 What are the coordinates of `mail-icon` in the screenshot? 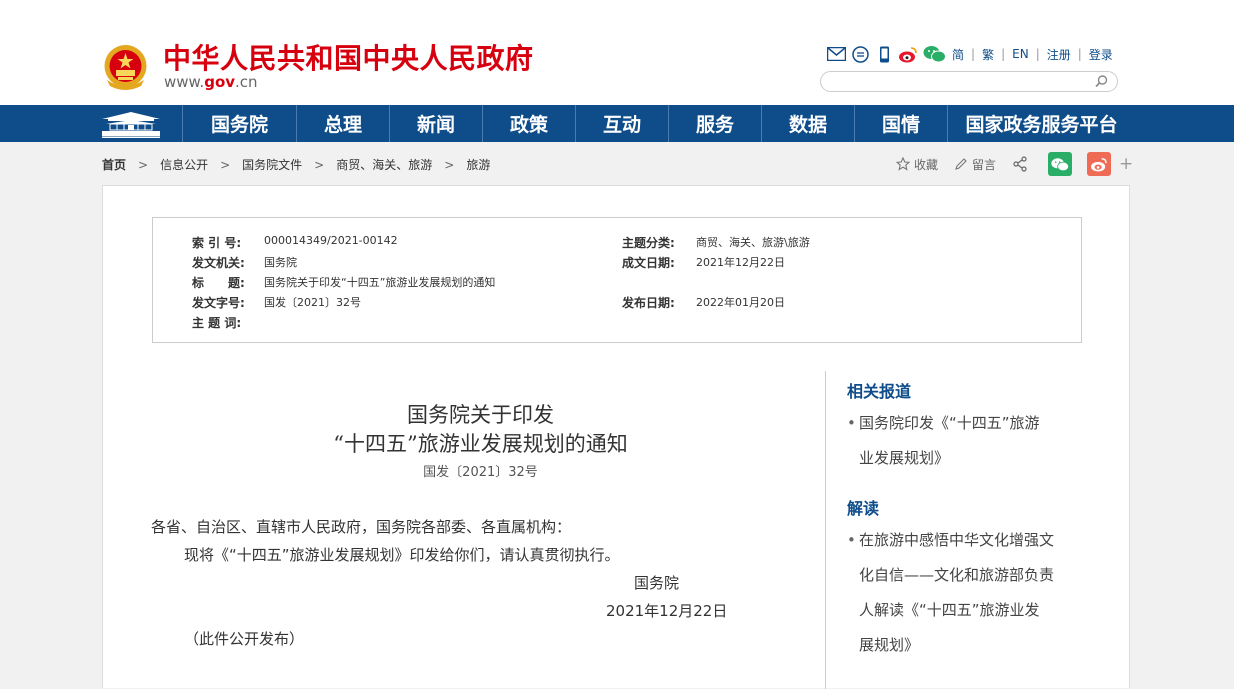 It's located at (836, 54).